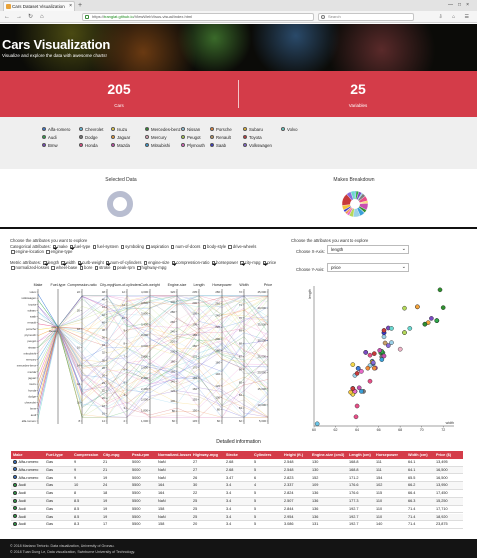  What do you see at coordinates (149, 285) in the screenshot?
I see `axis-title: Curb-weight` at bounding box center [149, 285].